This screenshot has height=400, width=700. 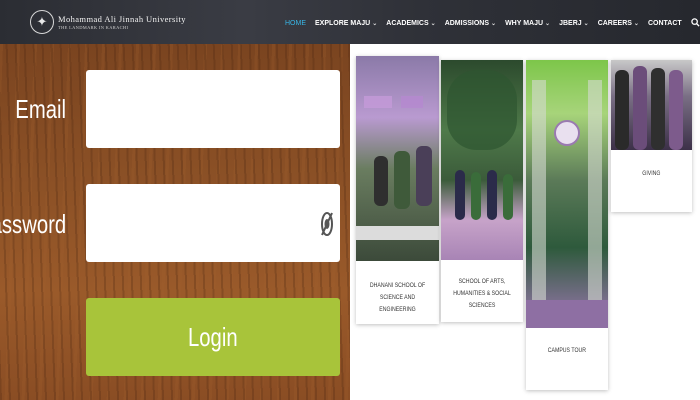 I want to click on nav-careers-label: CAREERS, so click(x=614, y=23).